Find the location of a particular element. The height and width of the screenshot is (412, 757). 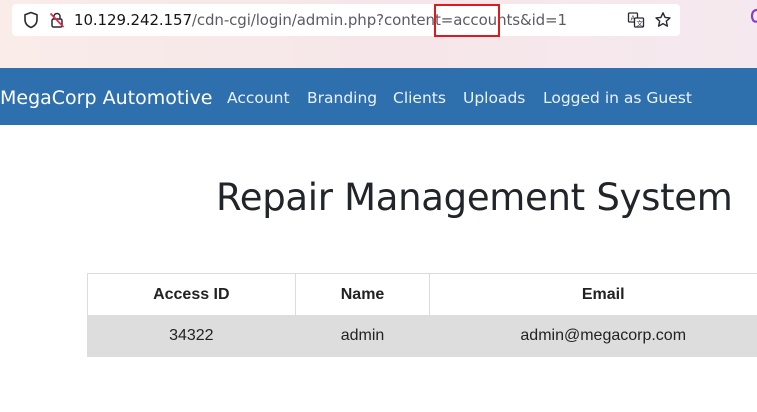

svg-text: A is located at coordinates (633, 19).